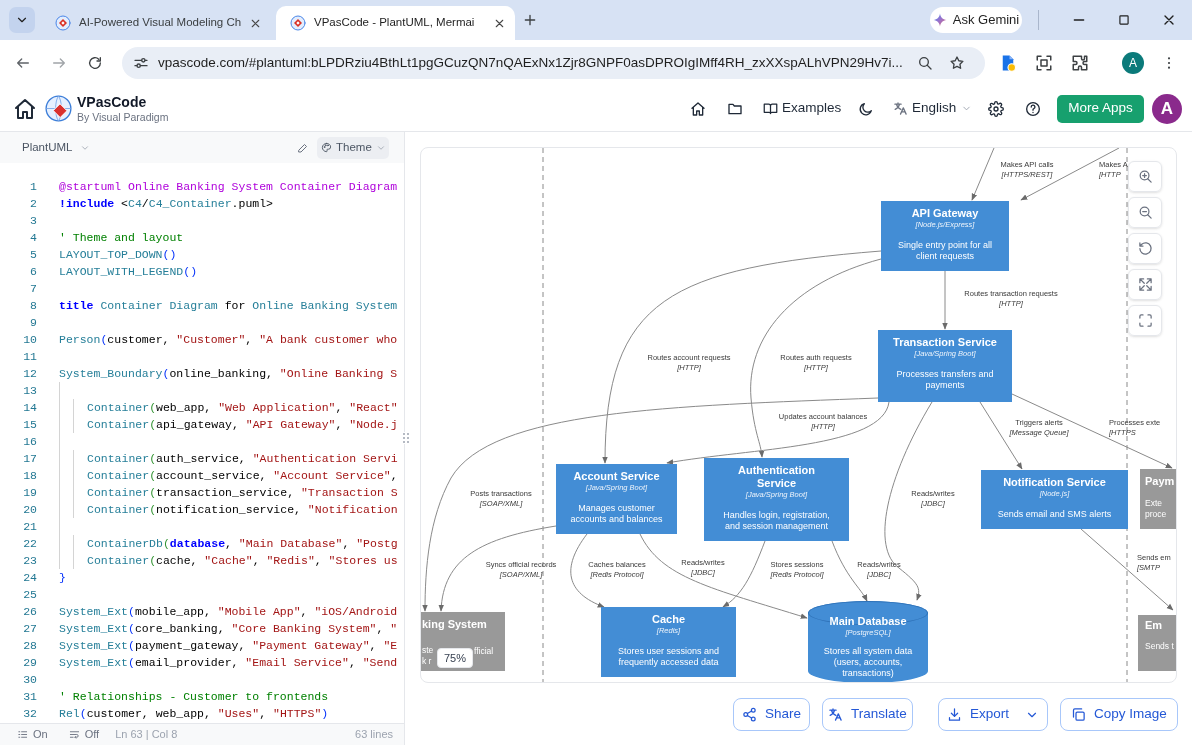 This screenshot has height=745, width=1192. I want to click on sparkle-icon, so click(939, 20).